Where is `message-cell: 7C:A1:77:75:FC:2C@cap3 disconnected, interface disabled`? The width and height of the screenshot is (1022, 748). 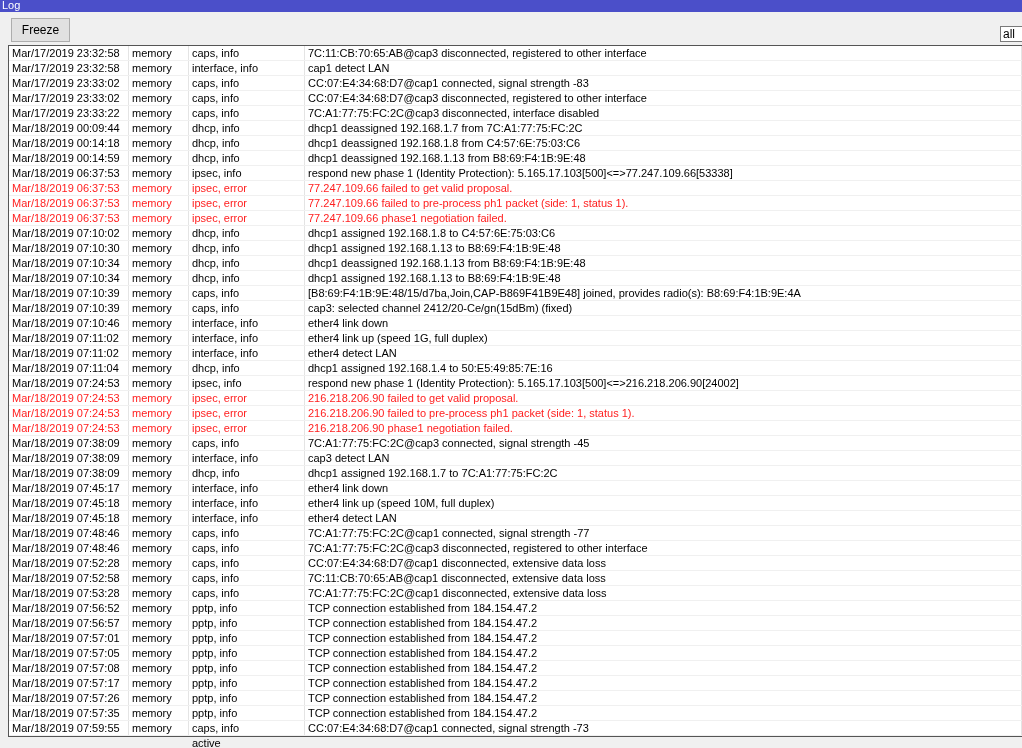 message-cell: 7C:A1:77:75:FC:2C@cap3 disconnected, interface disabled is located at coordinates (663, 113).